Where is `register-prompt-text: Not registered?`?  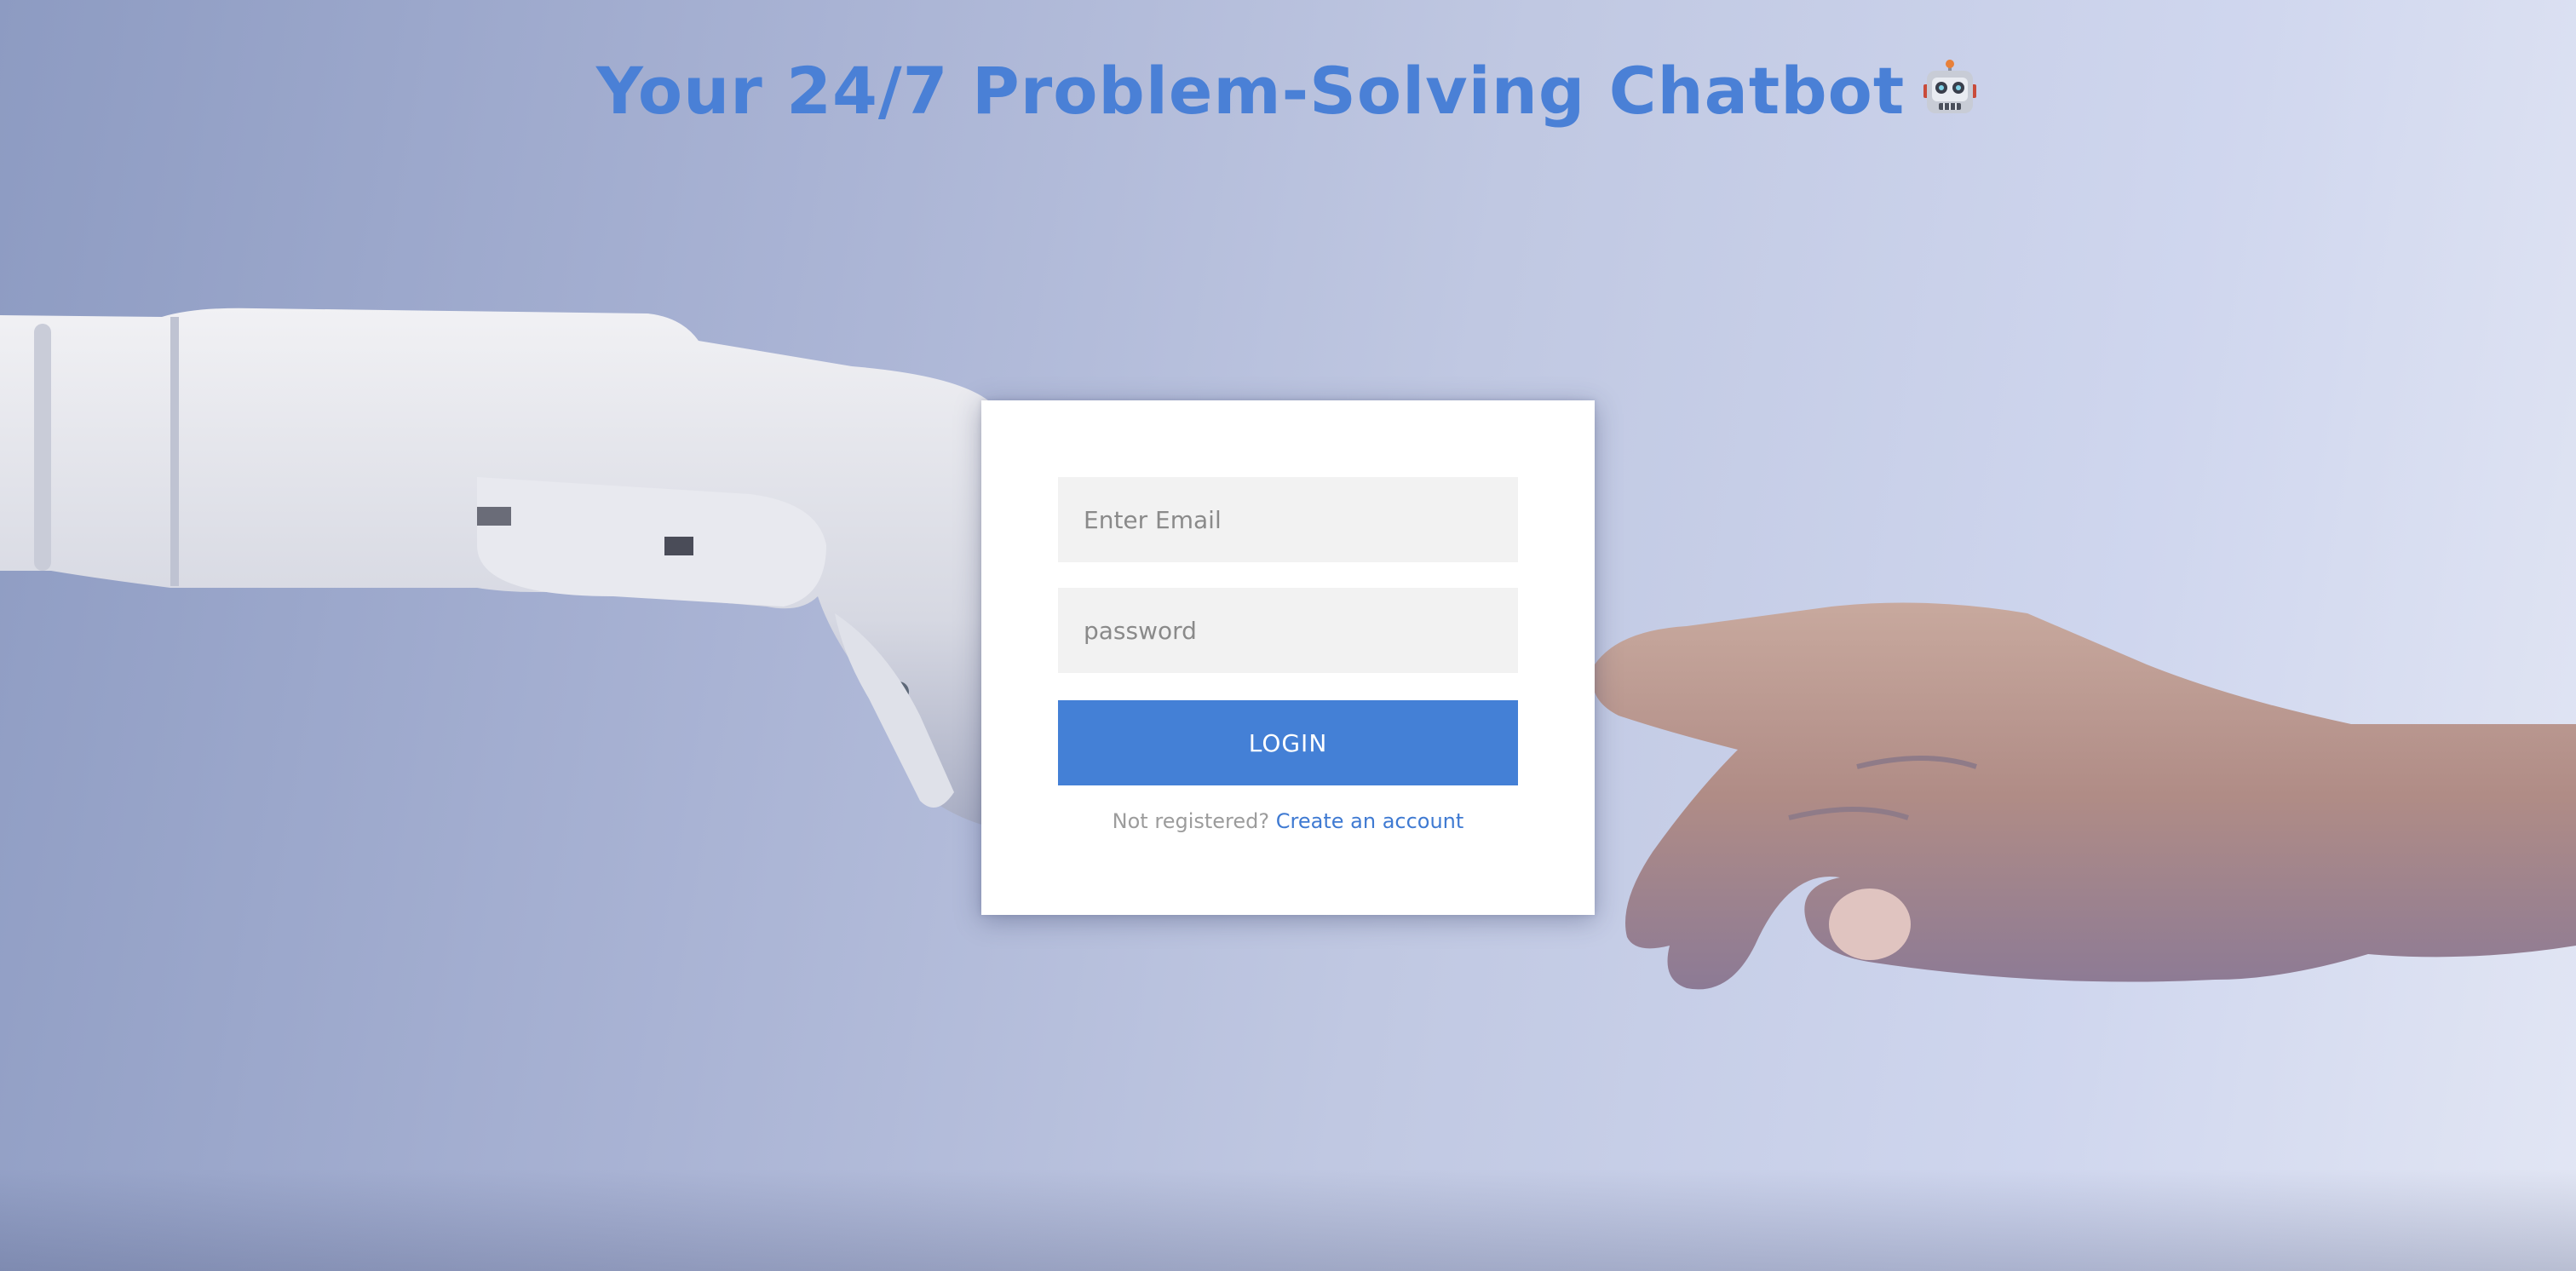
register-prompt-text: Not registered? is located at coordinates (1191, 821).